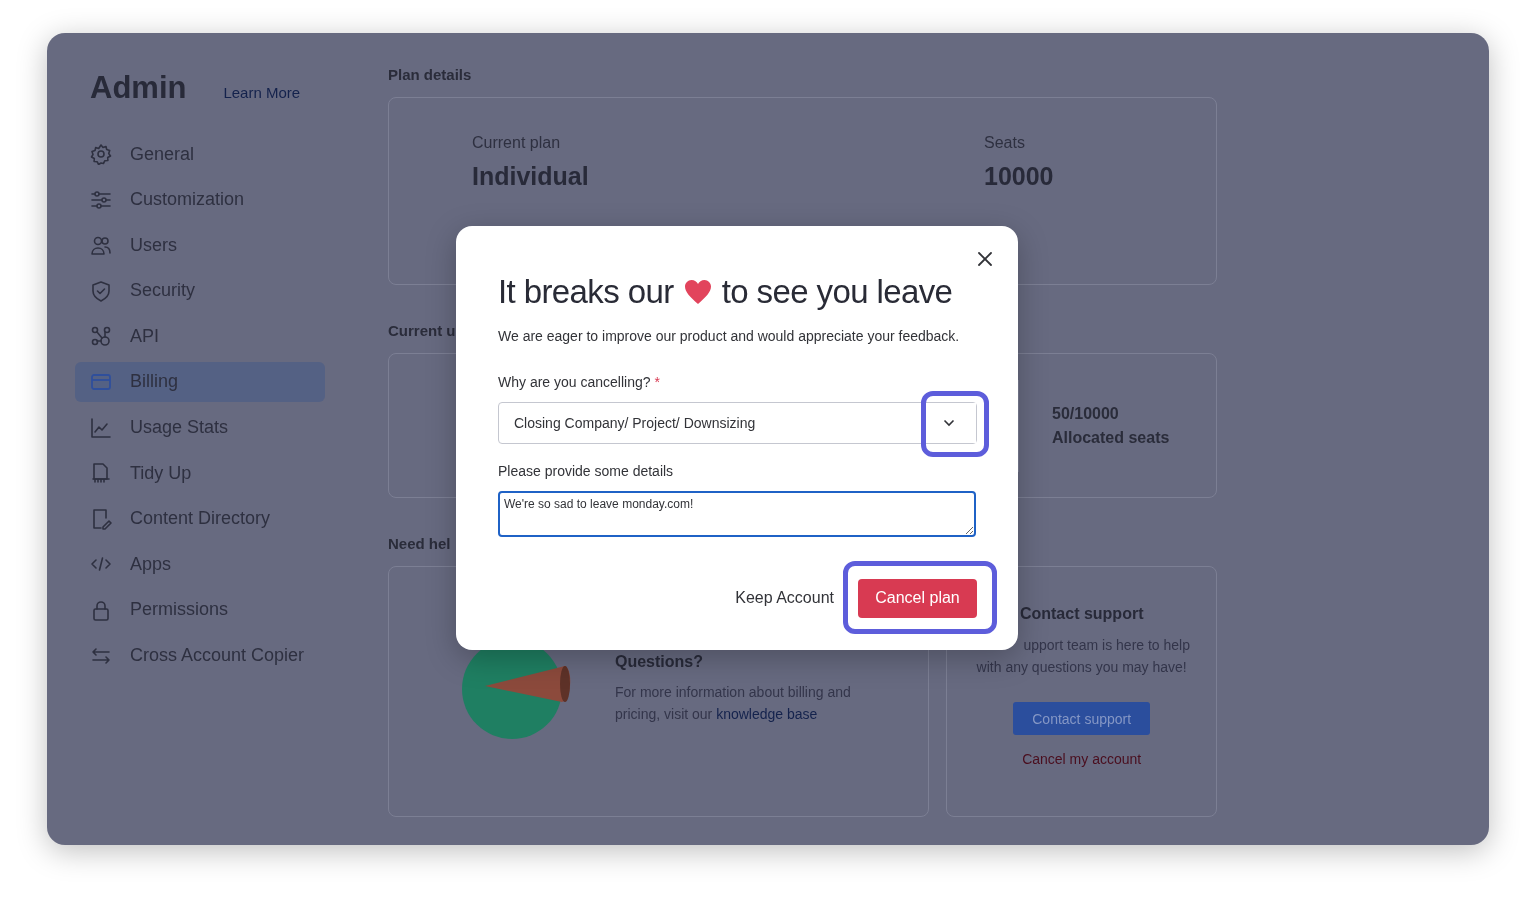 The width and height of the screenshot is (1536, 907). What do you see at coordinates (1111, 437) in the screenshot?
I see `seats-label: Allocated seats` at bounding box center [1111, 437].